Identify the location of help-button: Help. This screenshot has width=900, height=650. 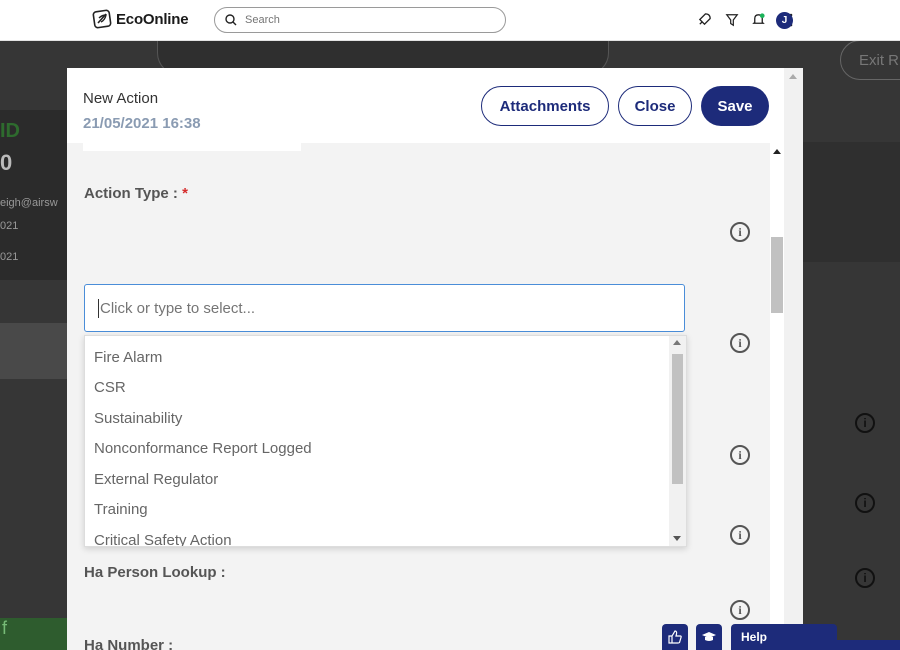
(784, 637).